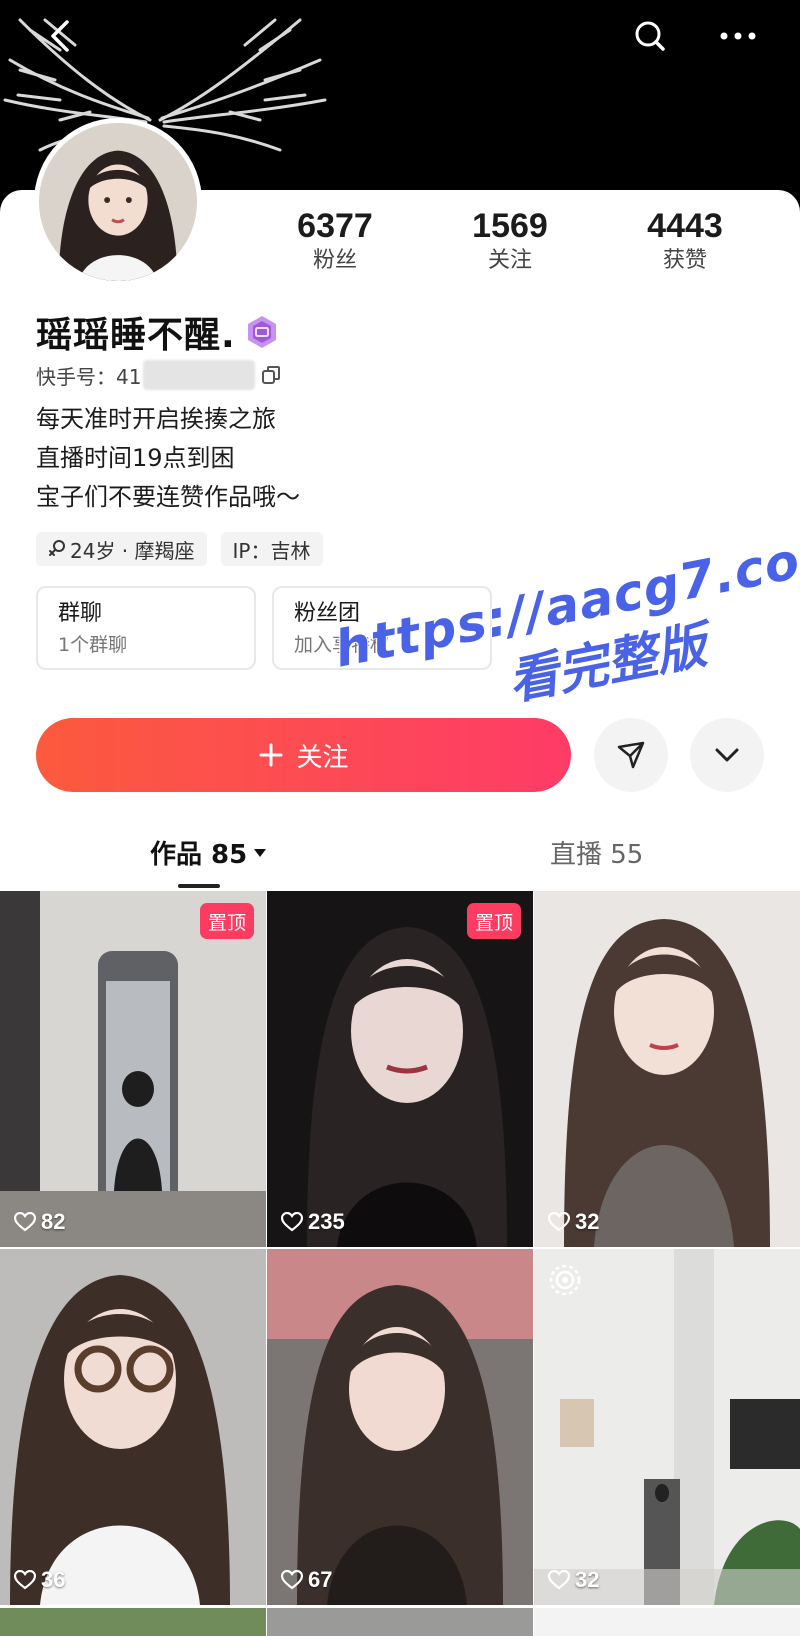 This screenshot has width=800, height=1636. I want to click on age-tag: 24岁 · 摩羯座, so click(121, 549).